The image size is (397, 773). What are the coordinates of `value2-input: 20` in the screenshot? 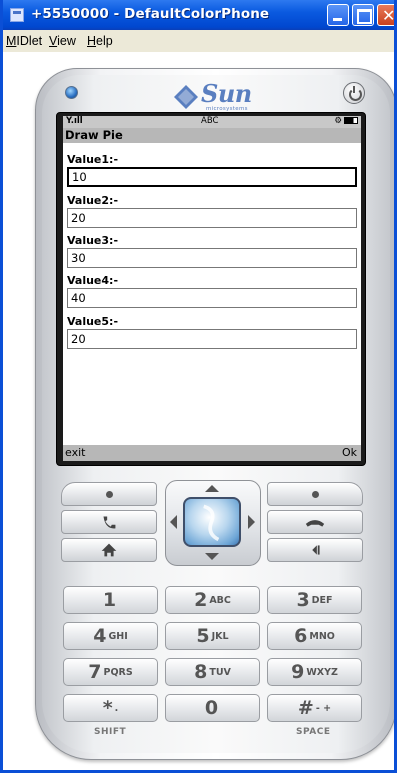 It's located at (212, 218).